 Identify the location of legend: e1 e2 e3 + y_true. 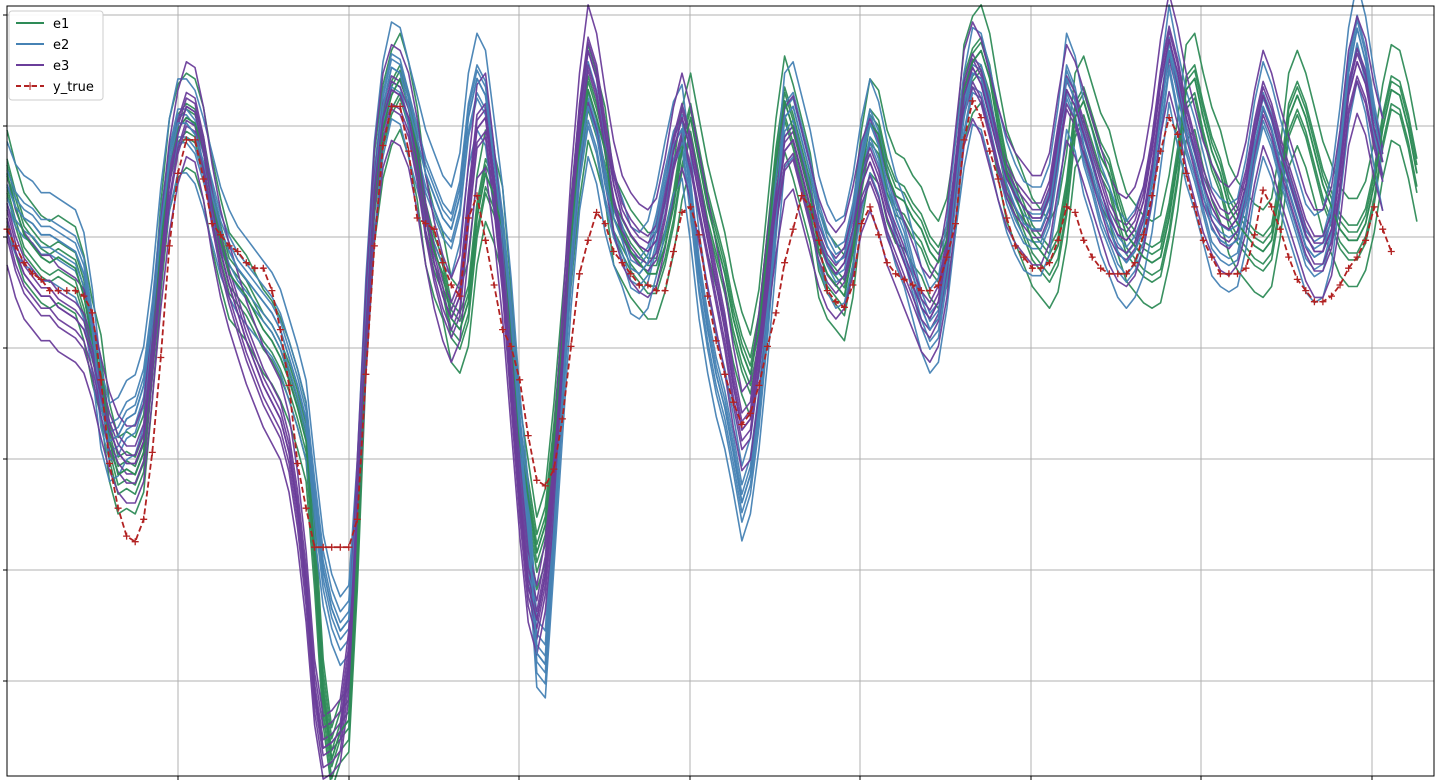
(56, 55).